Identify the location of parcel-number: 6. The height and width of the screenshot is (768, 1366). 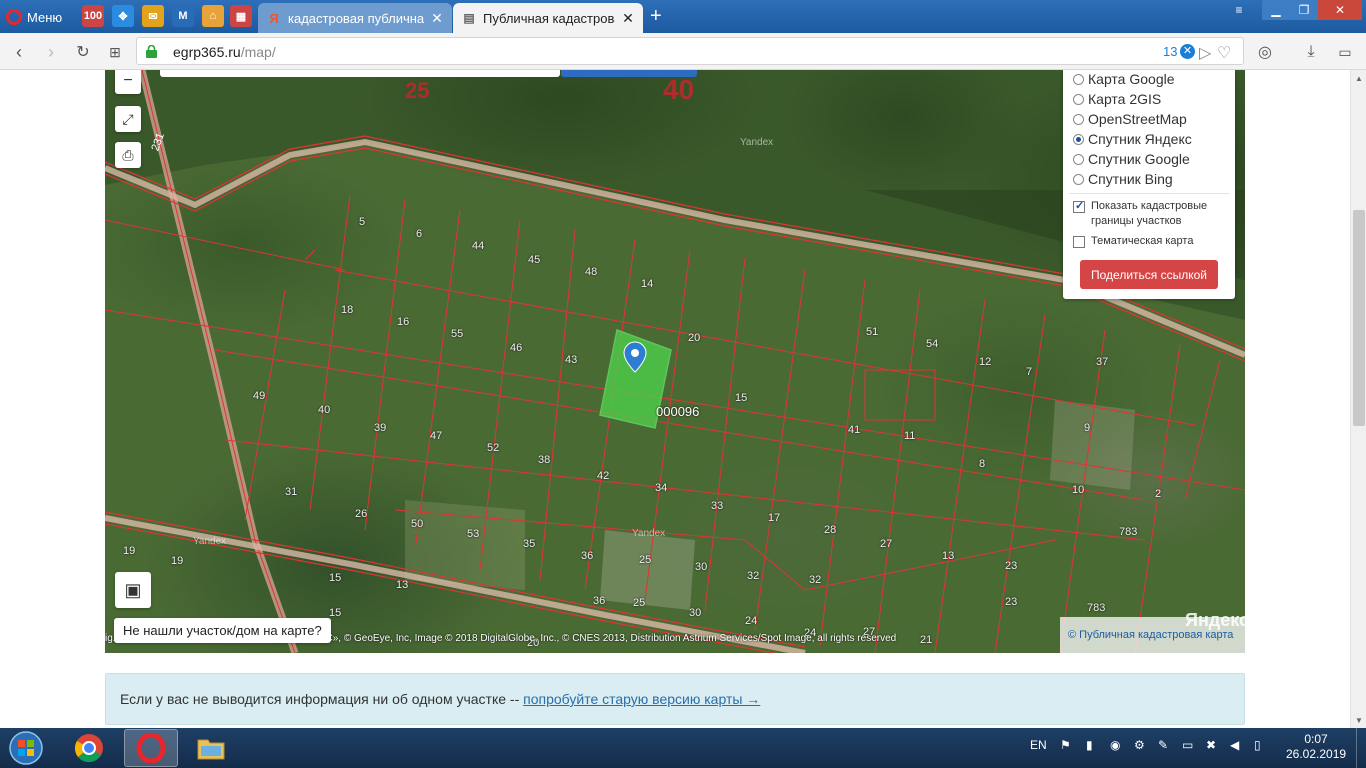
(419, 234).